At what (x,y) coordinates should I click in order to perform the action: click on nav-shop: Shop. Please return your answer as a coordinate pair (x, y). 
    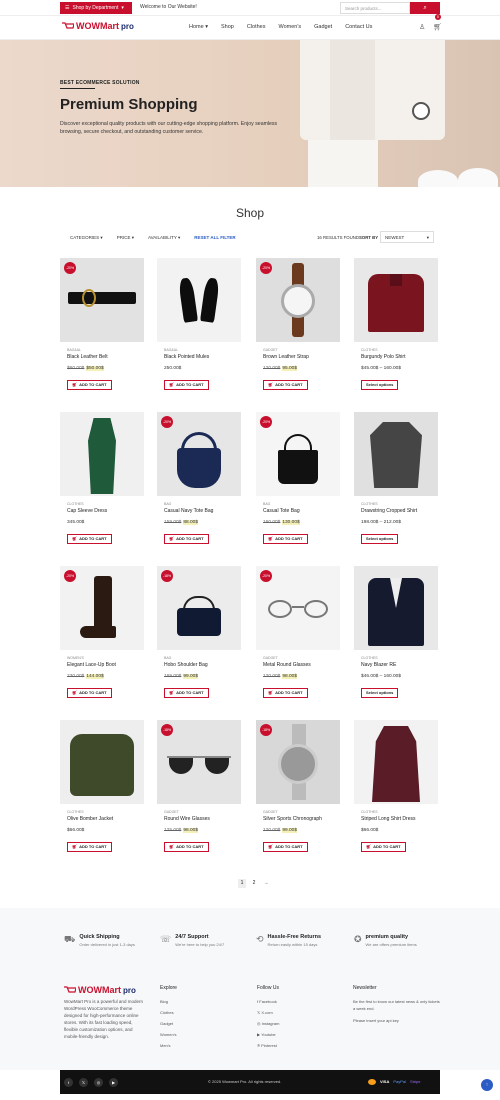
    Looking at the image, I should click on (227, 27).